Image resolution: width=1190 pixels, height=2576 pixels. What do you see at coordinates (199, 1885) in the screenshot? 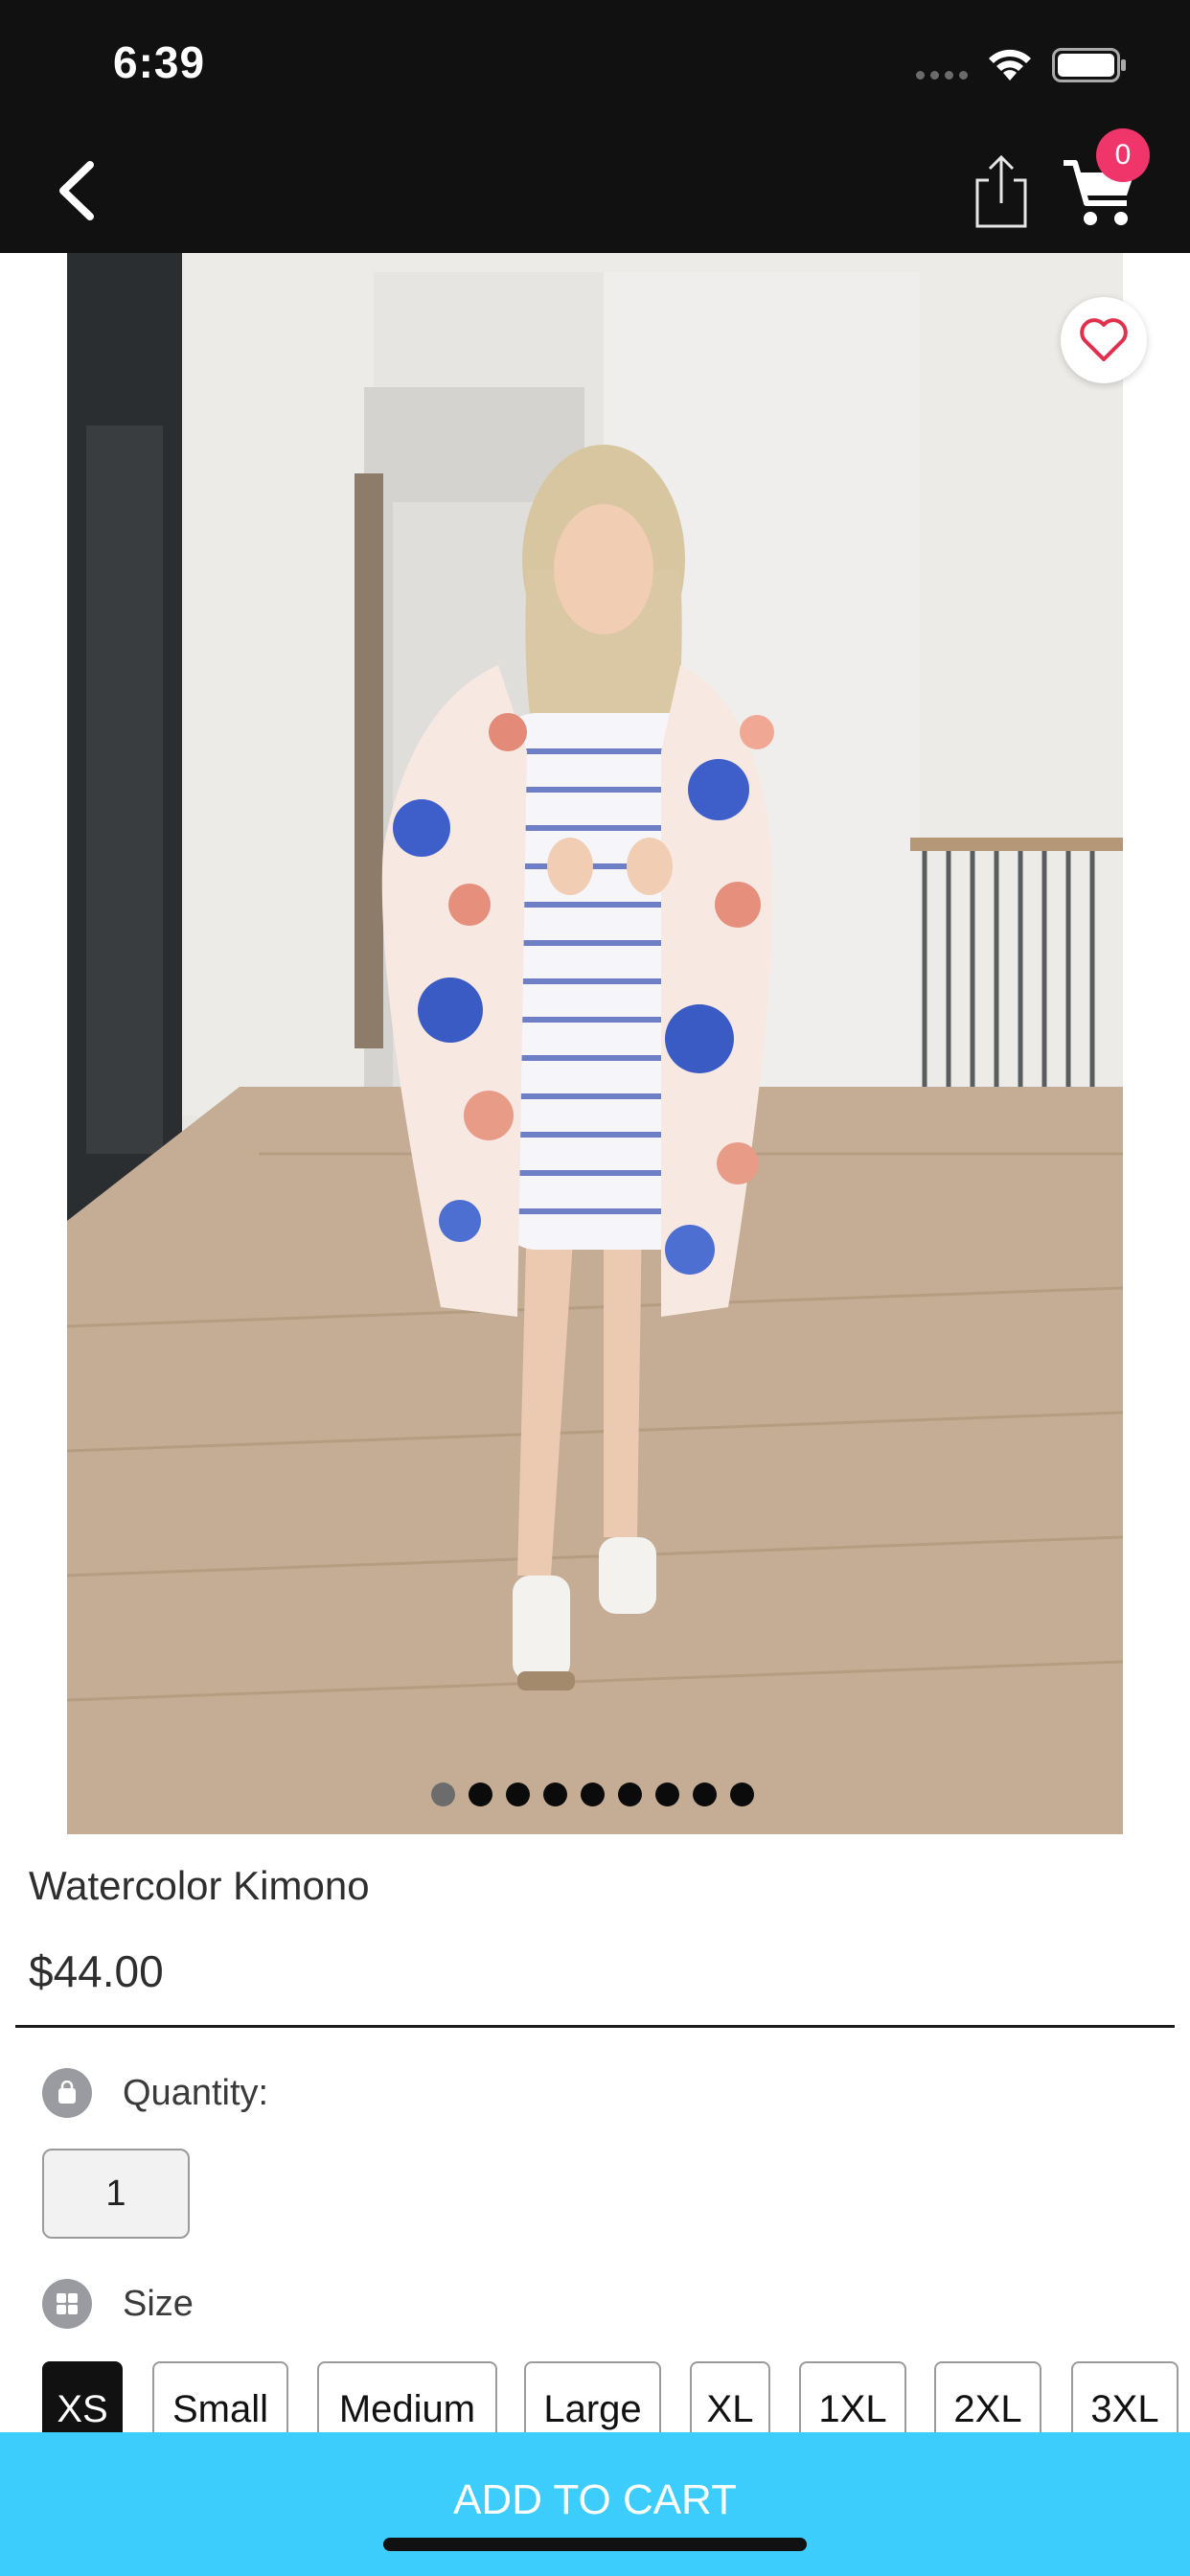
I see `product-title: Watercolor Kimono` at bounding box center [199, 1885].